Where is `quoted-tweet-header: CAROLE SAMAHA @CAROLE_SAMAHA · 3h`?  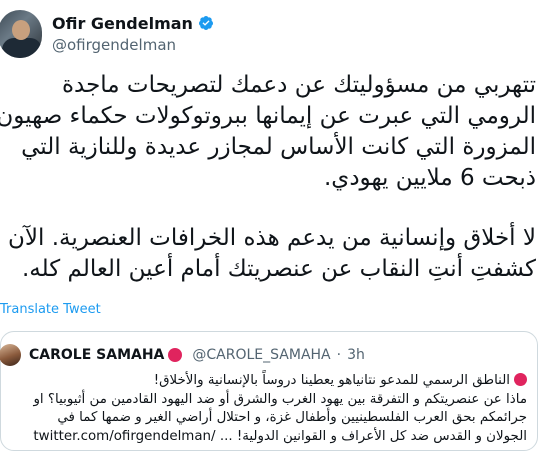
quoted-tweet-header: CAROLE SAMAHA @CAROLE_SAMAHA · 3h is located at coordinates (182, 355).